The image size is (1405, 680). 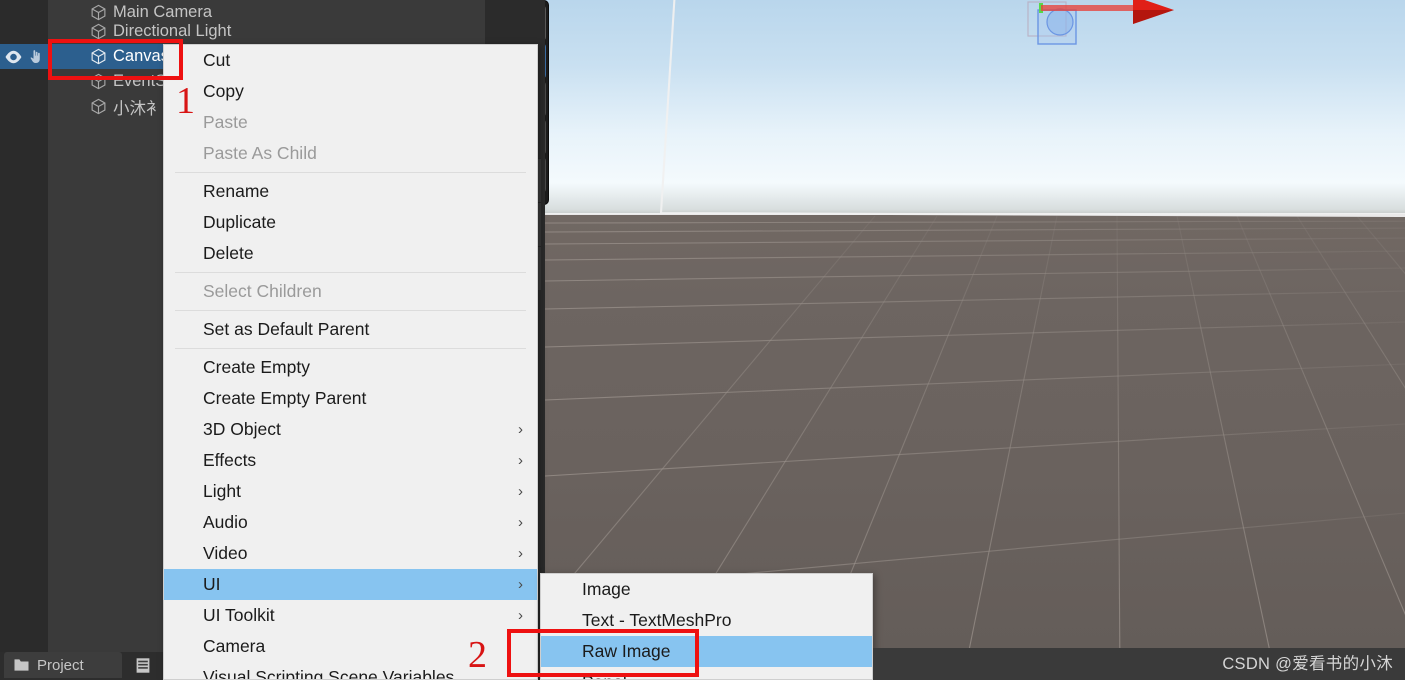 I want to click on menu-item-label: Visual Scripting Scene Variables, so click(x=329, y=673).